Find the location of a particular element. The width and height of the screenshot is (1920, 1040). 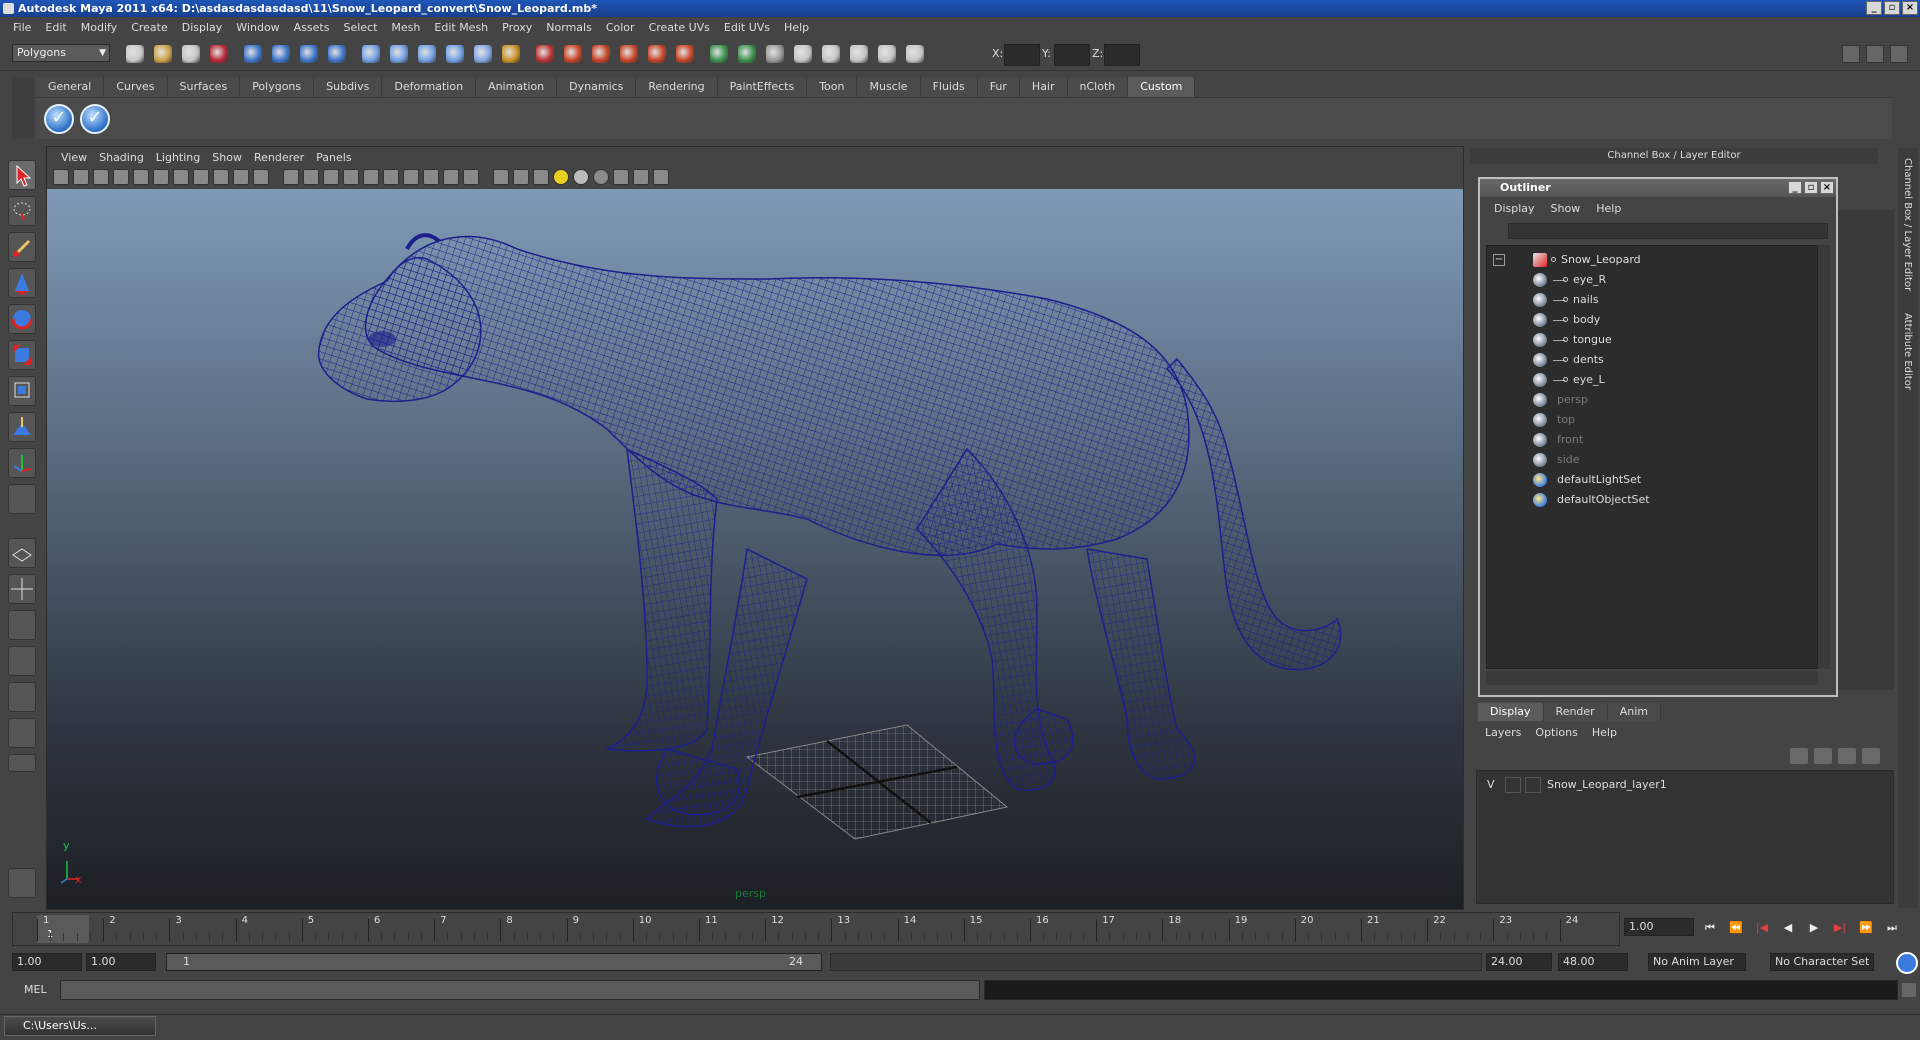

outliner-menu-show: Show is located at coordinates (1566, 208).